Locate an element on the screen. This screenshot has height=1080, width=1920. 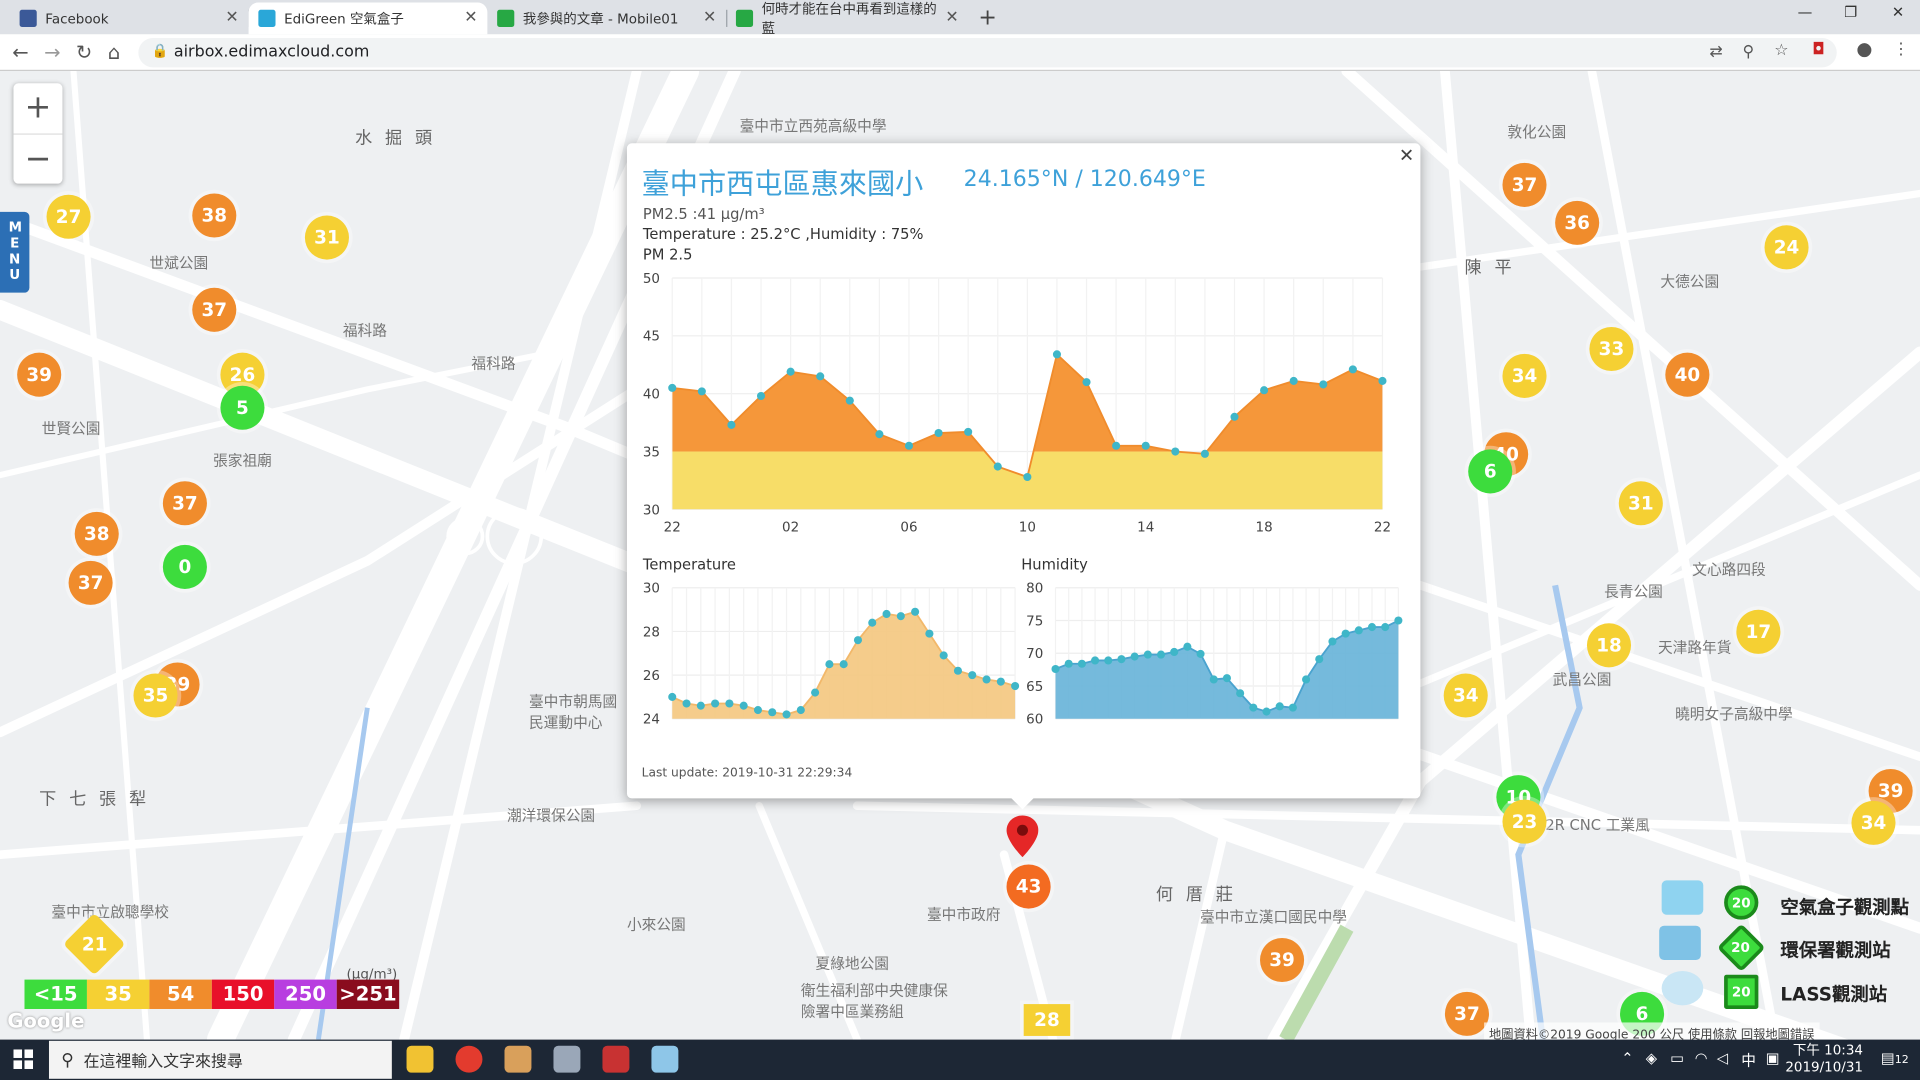
minimize-icon: — is located at coordinates (1805, 12).